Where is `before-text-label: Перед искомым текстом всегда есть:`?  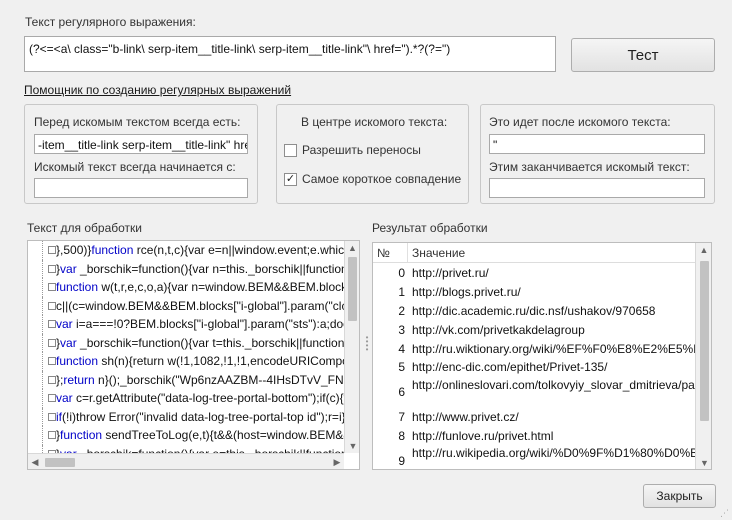 before-text-label: Перед искомым текстом всегда есть: is located at coordinates (137, 122).